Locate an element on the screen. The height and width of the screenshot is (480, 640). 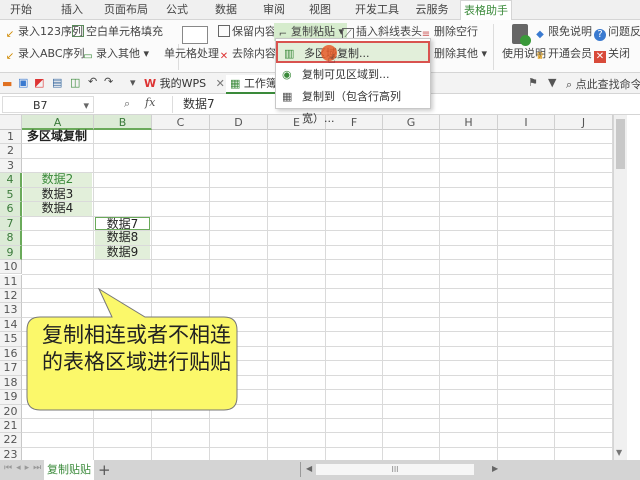
doc-icon is located at coordinates (224, 31).